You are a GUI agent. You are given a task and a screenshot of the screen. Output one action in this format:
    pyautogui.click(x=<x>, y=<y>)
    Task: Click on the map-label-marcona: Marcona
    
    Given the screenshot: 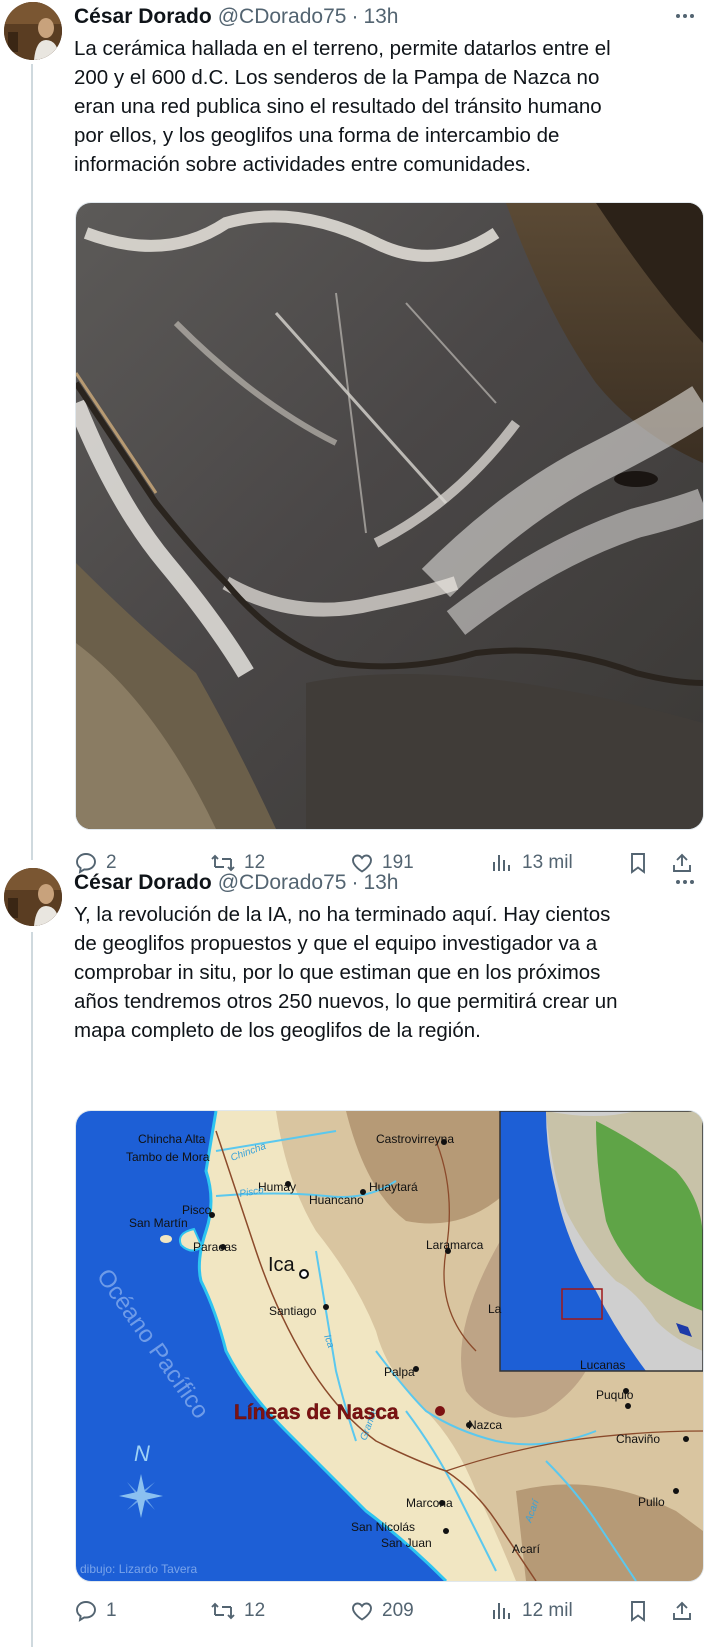 What is the action you would take?
    pyautogui.click(x=429, y=1503)
    